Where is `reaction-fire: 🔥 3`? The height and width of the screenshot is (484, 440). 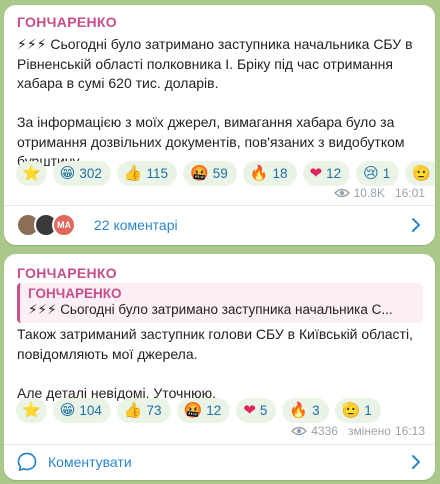
reaction-fire: 🔥 3 is located at coordinates (305, 410).